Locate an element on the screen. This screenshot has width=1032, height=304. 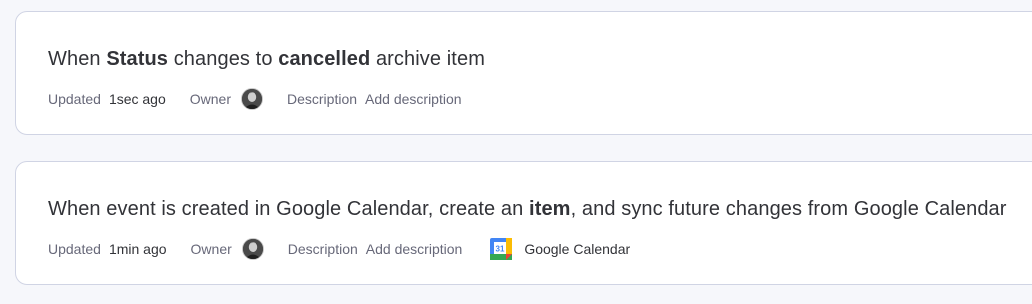
recipe-column-status: Status is located at coordinates (137, 59).